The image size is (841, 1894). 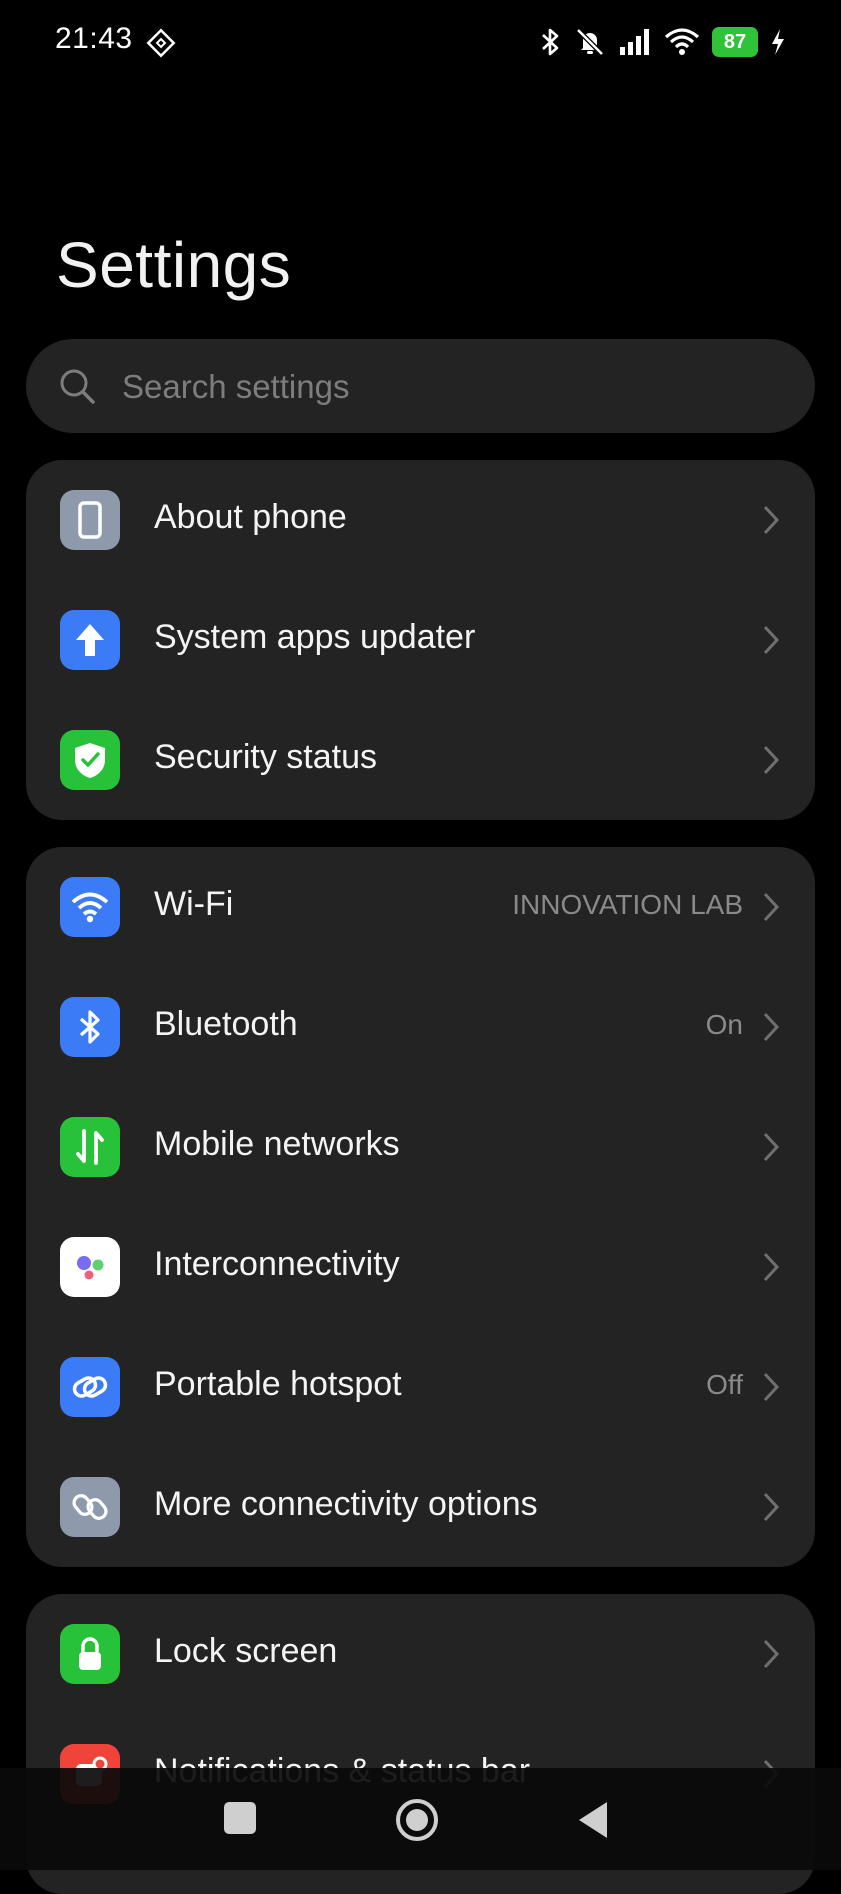 I want to click on search-input, so click(x=442, y=387).